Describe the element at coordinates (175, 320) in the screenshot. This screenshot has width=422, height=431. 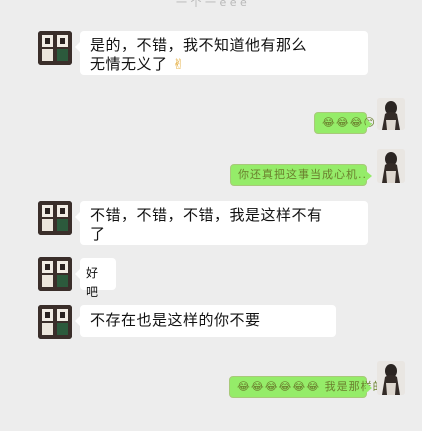
I see `message-text: 不存在也是这样的你不要` at that location.